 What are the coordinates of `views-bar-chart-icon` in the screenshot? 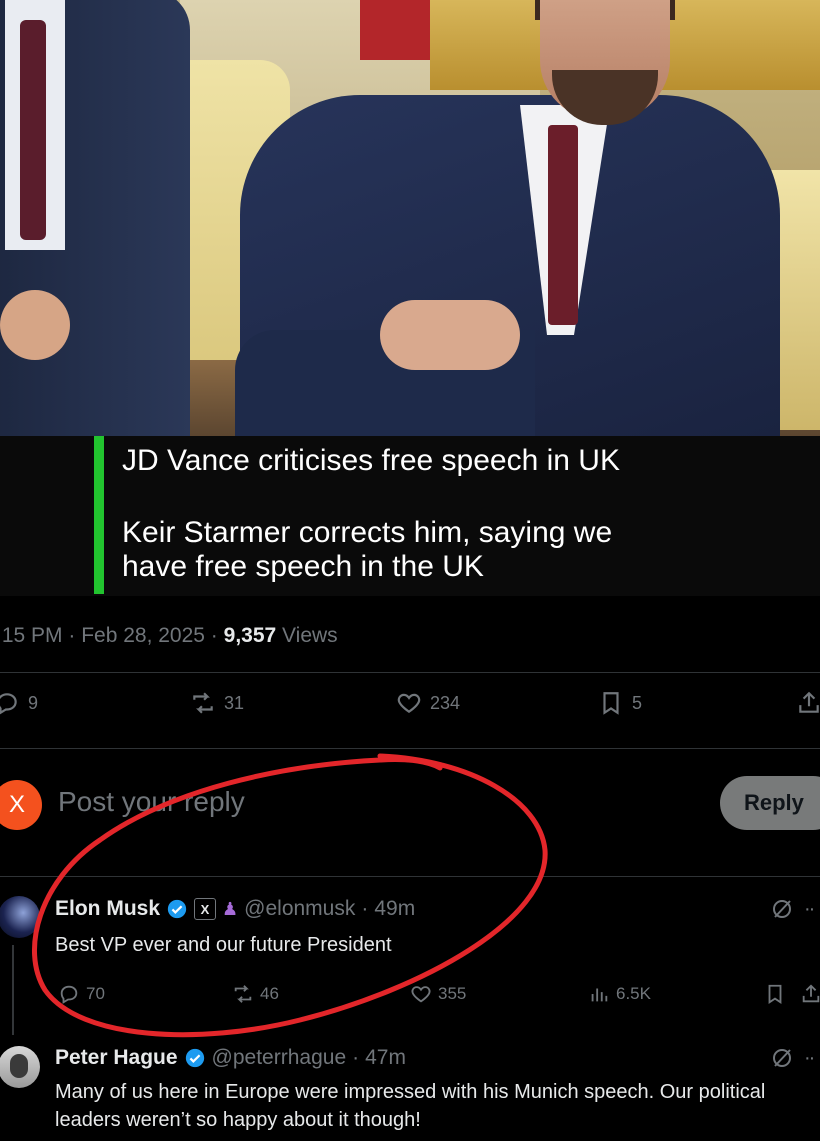 It's located at (599, 995).